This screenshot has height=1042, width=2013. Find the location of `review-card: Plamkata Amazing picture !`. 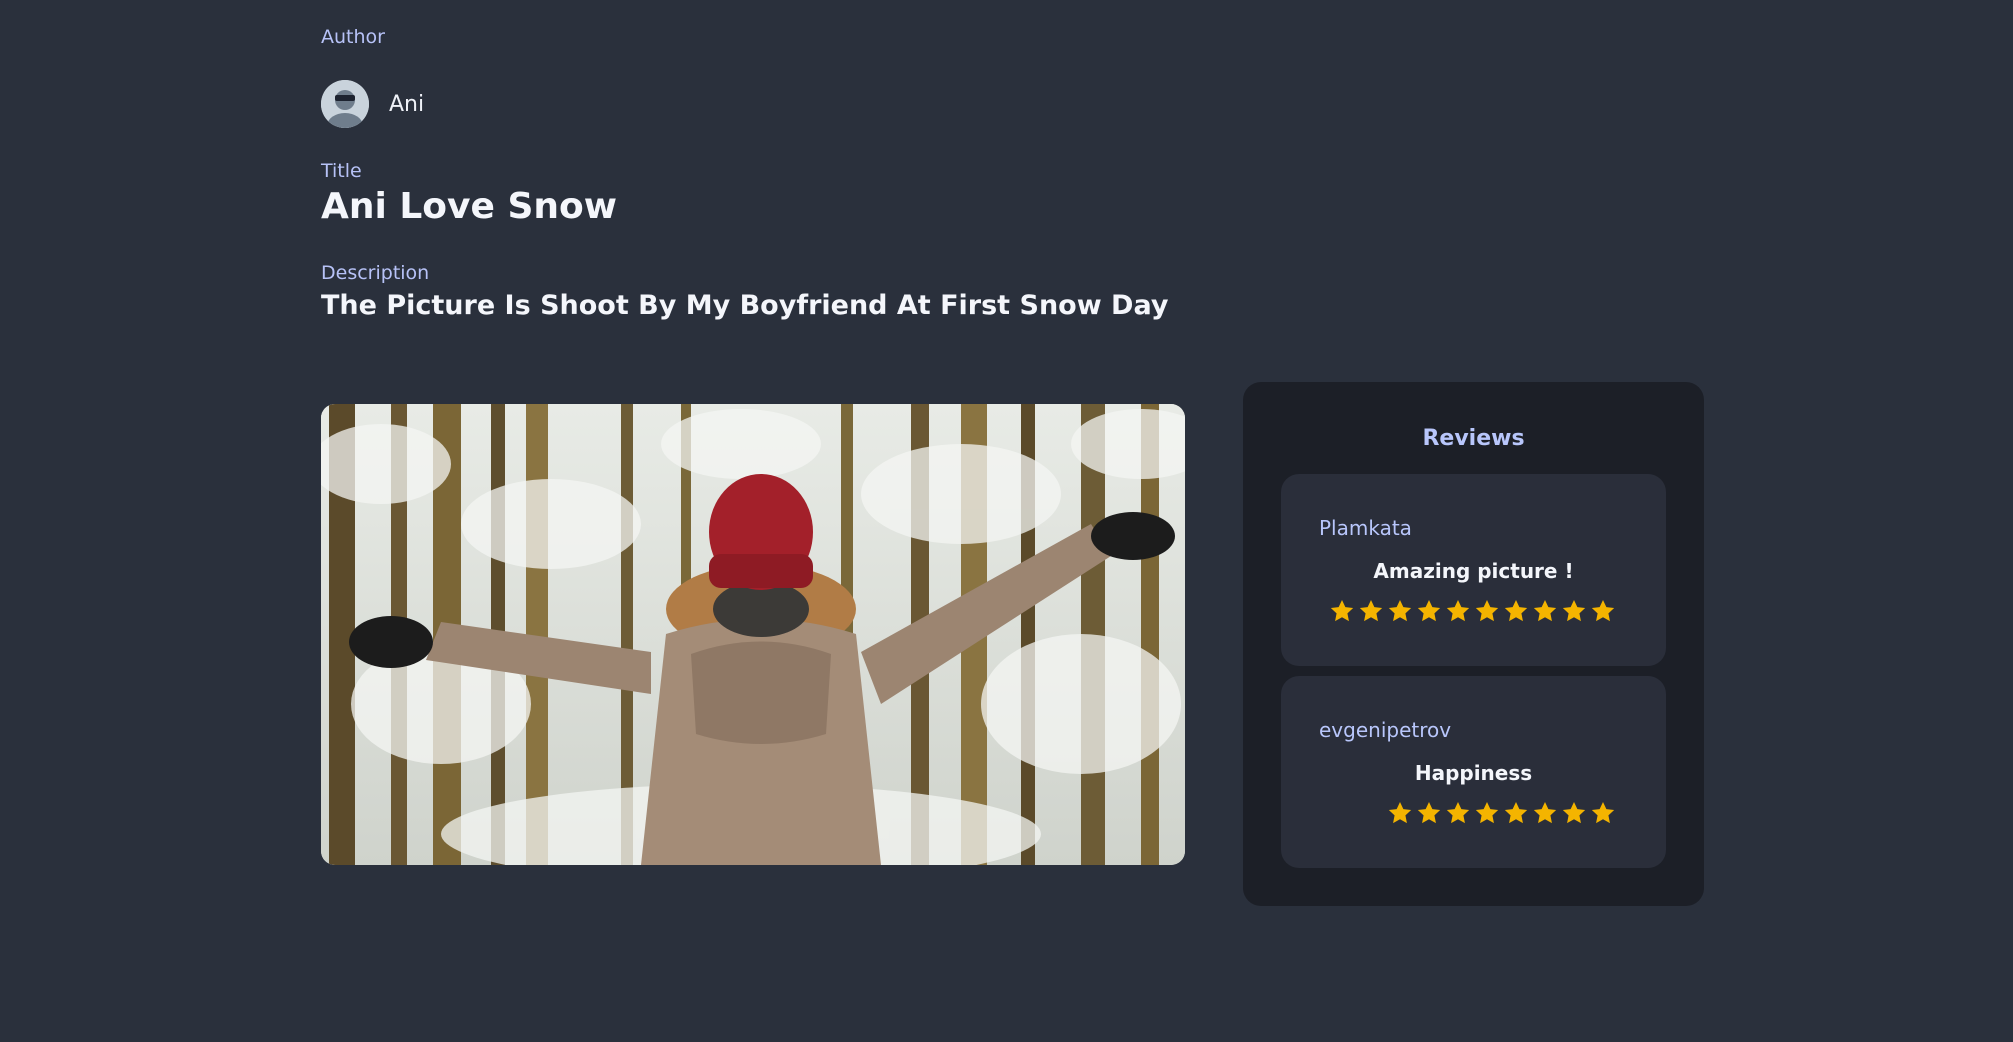

review-card: Plamkata Amazing picture ! is located at coordinates (1473, 570).